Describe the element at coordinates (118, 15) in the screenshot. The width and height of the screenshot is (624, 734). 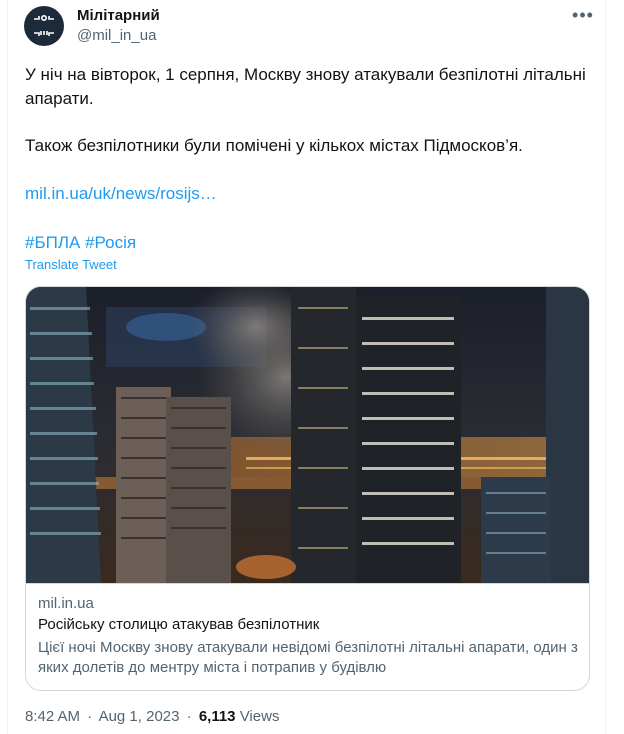
I see `author-name: Мілітарний` at that location.